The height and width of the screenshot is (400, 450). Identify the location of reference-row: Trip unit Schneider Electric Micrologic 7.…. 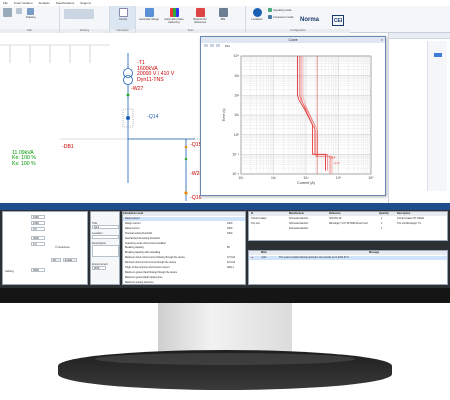
(348, 224).